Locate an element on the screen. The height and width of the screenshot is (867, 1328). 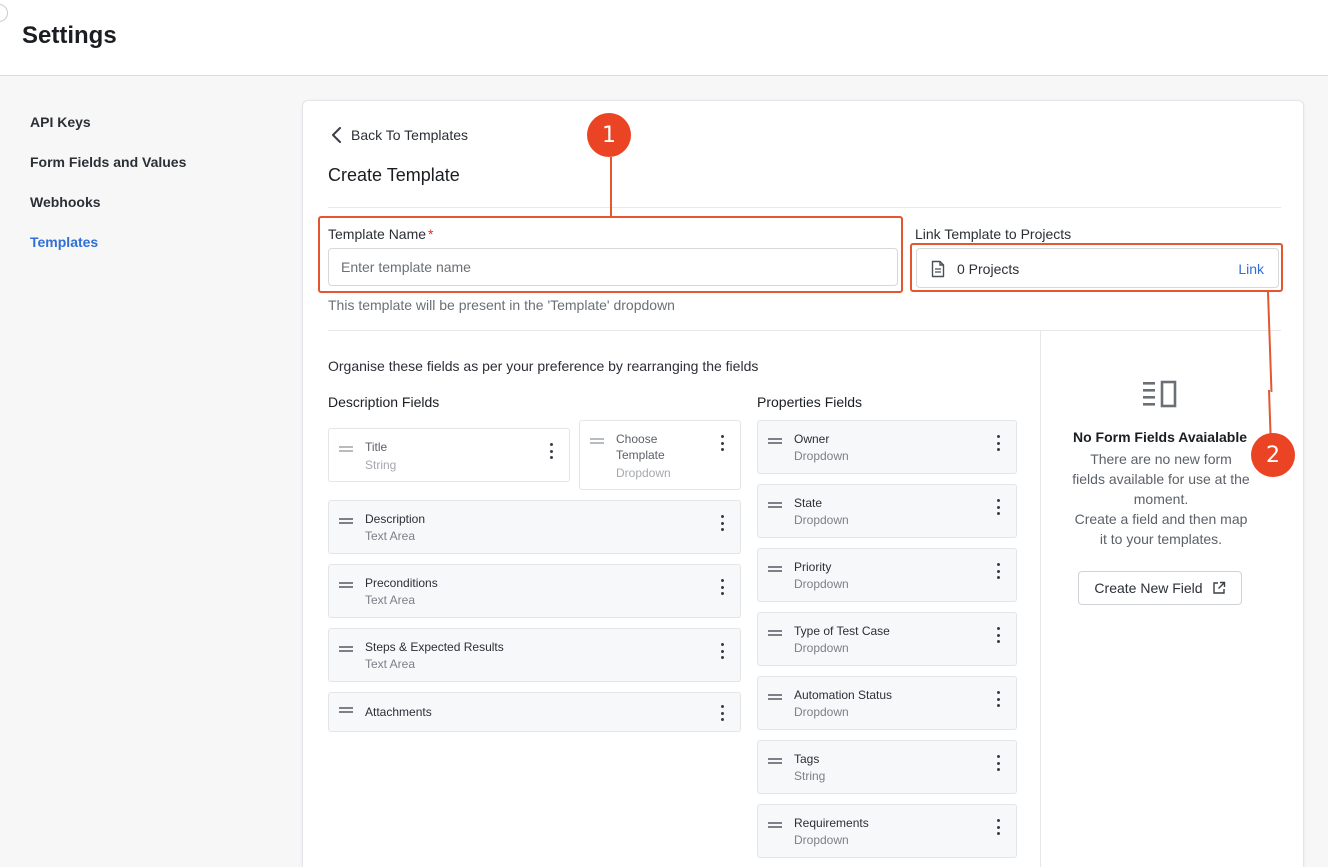
field-card-automation-status: Automation Status Dropdown is located at coordinates (887, 703).